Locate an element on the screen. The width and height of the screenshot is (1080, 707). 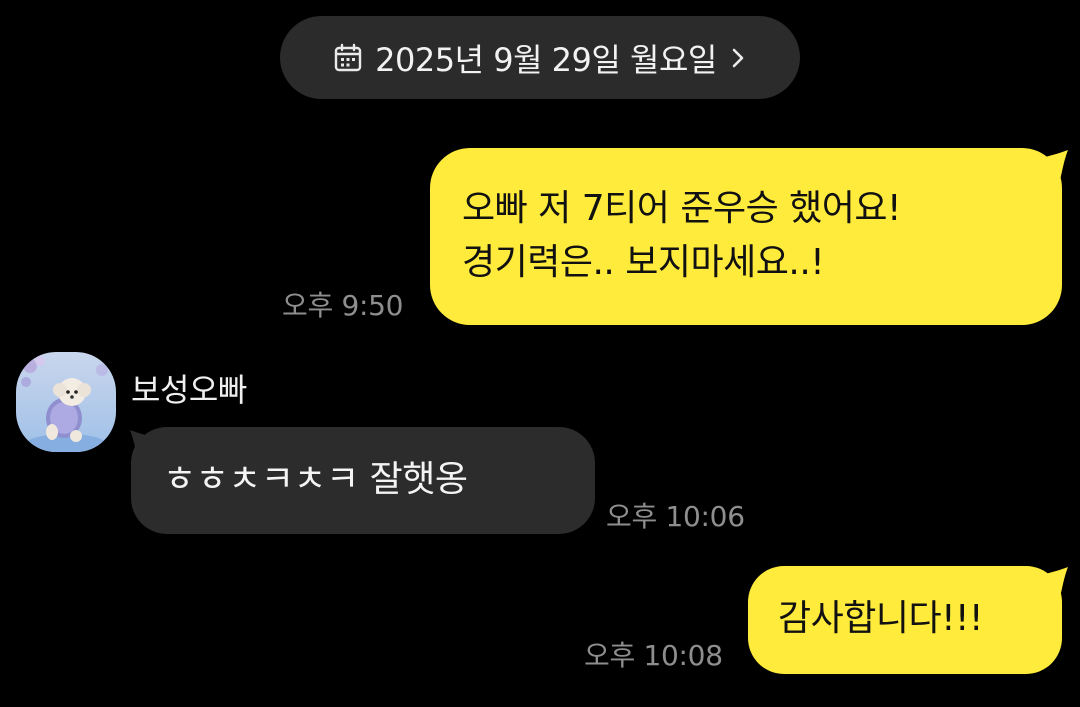
date-header-pill: 2025년 9월 29일 월요일 is located at coordinates (540, 57).